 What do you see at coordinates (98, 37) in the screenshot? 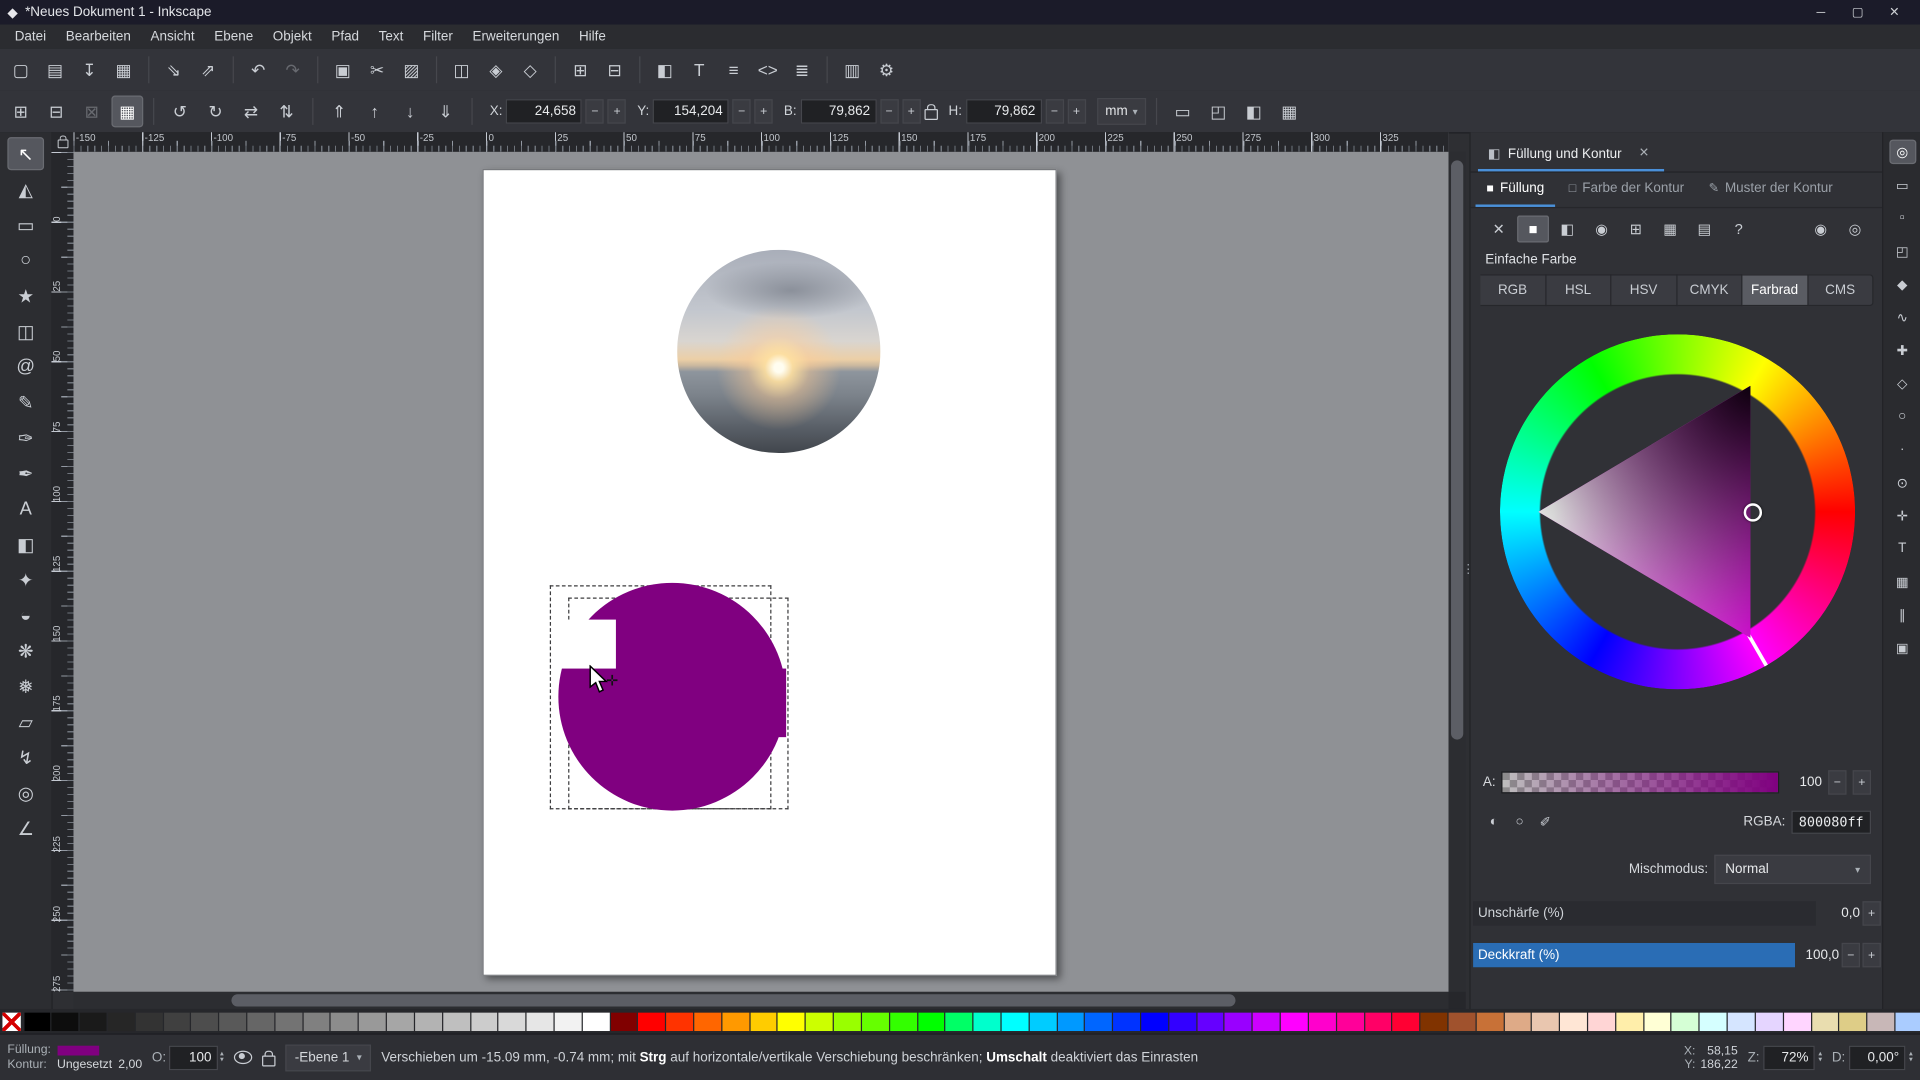
I see `menu-bearbeiten: Bearbeiten` at bounding box center [98, 37].